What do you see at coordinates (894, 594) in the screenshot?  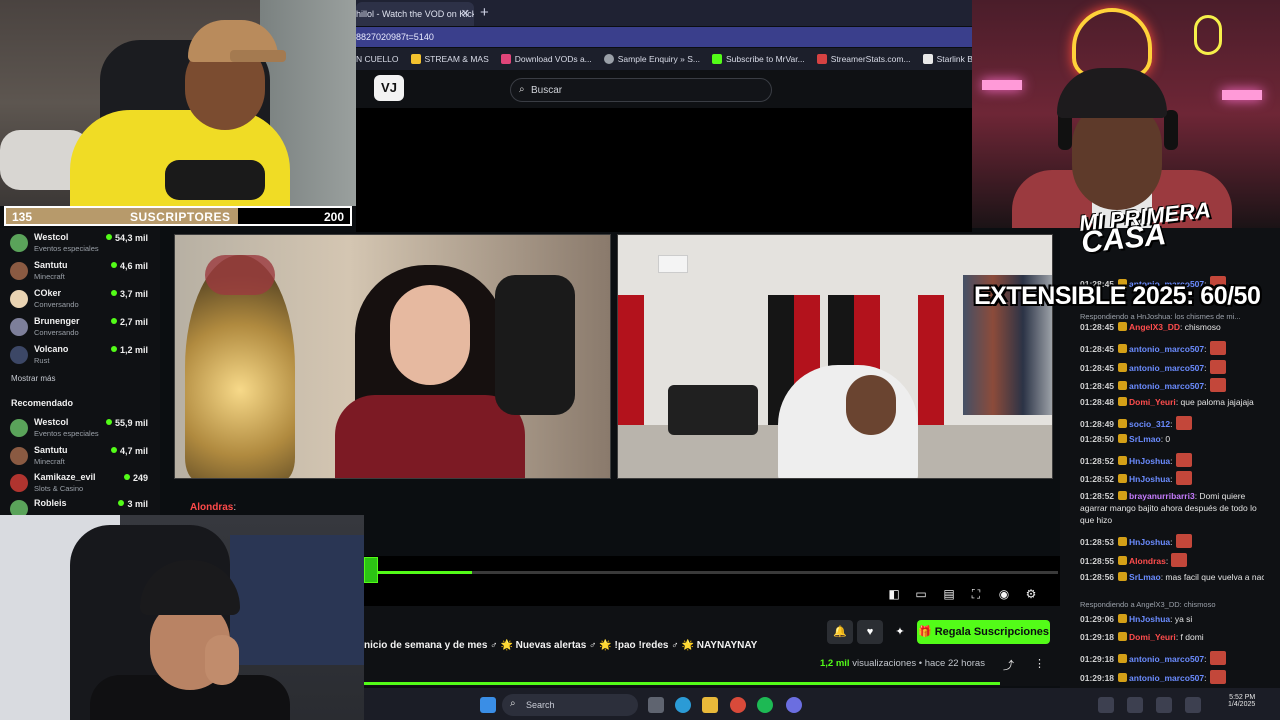 I see `miniplayer-icon: ◧` at bounding box center [894, 594].